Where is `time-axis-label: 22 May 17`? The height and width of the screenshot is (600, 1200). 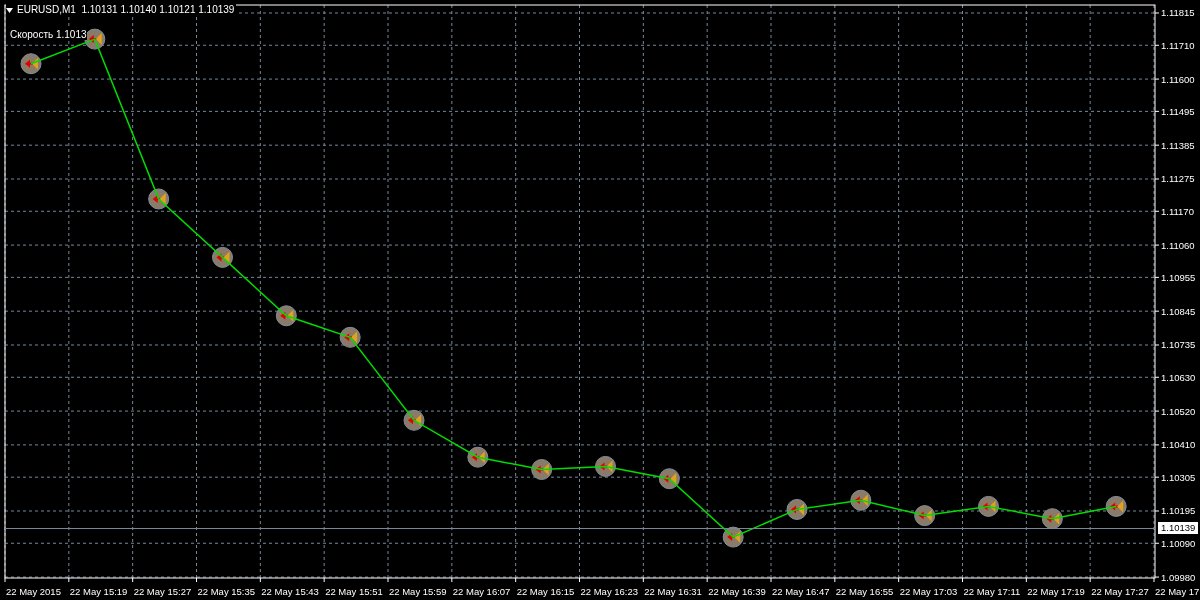 time-axis-label: 22 May 17 is located at coordinates (1177, 591).